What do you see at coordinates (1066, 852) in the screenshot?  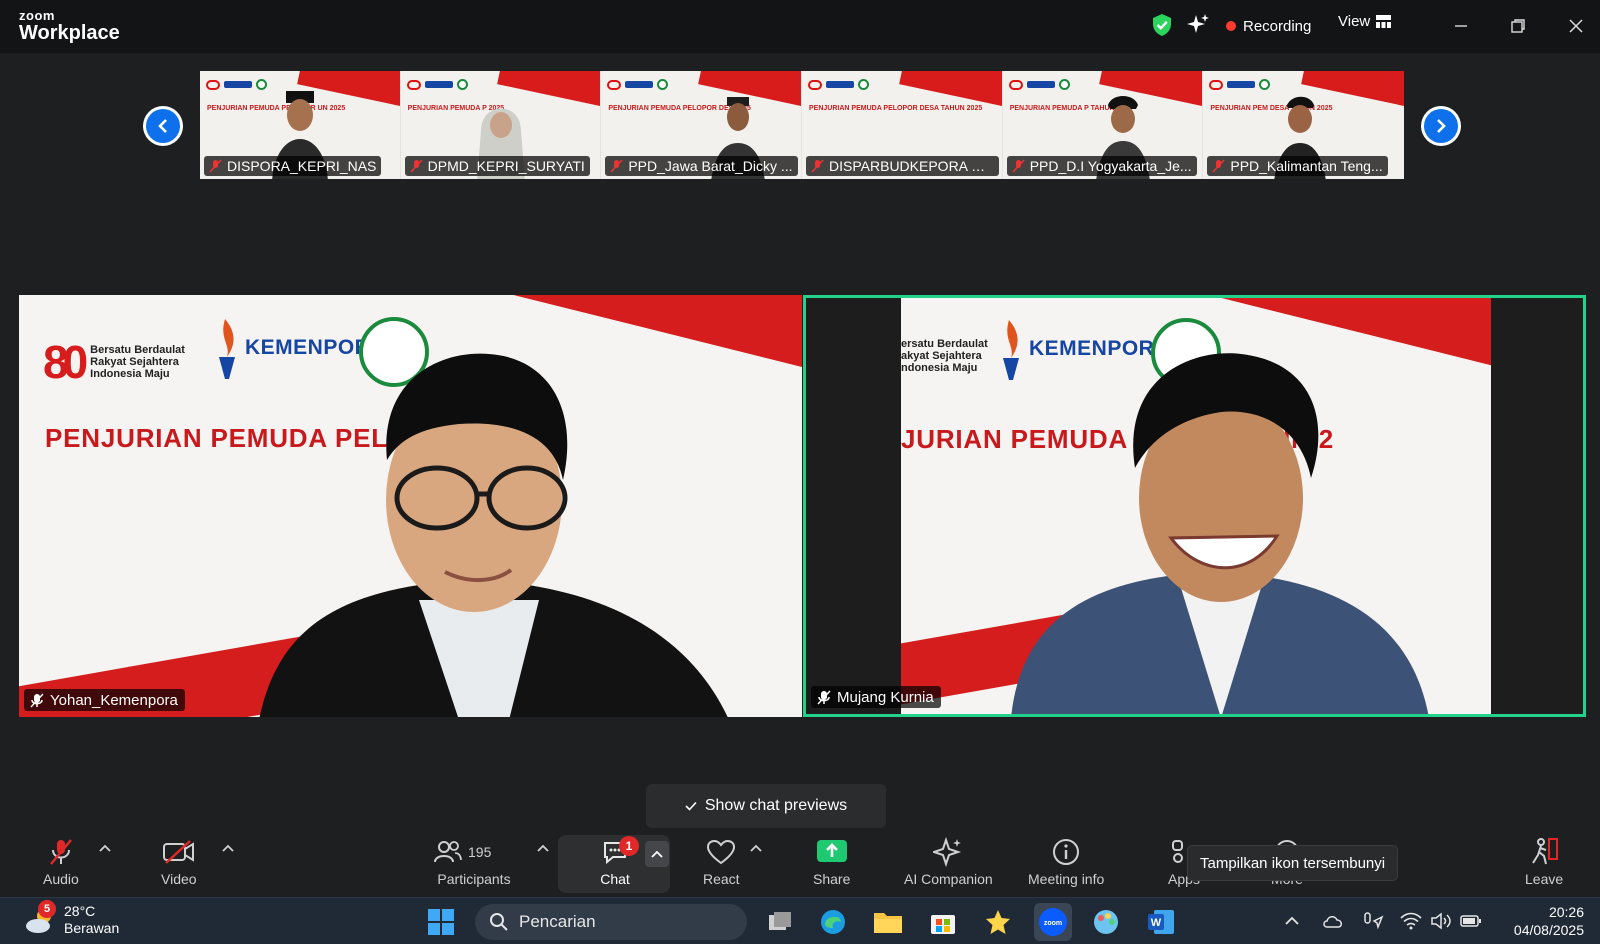 I see `info-icon` at bounding box center [1066, 852].